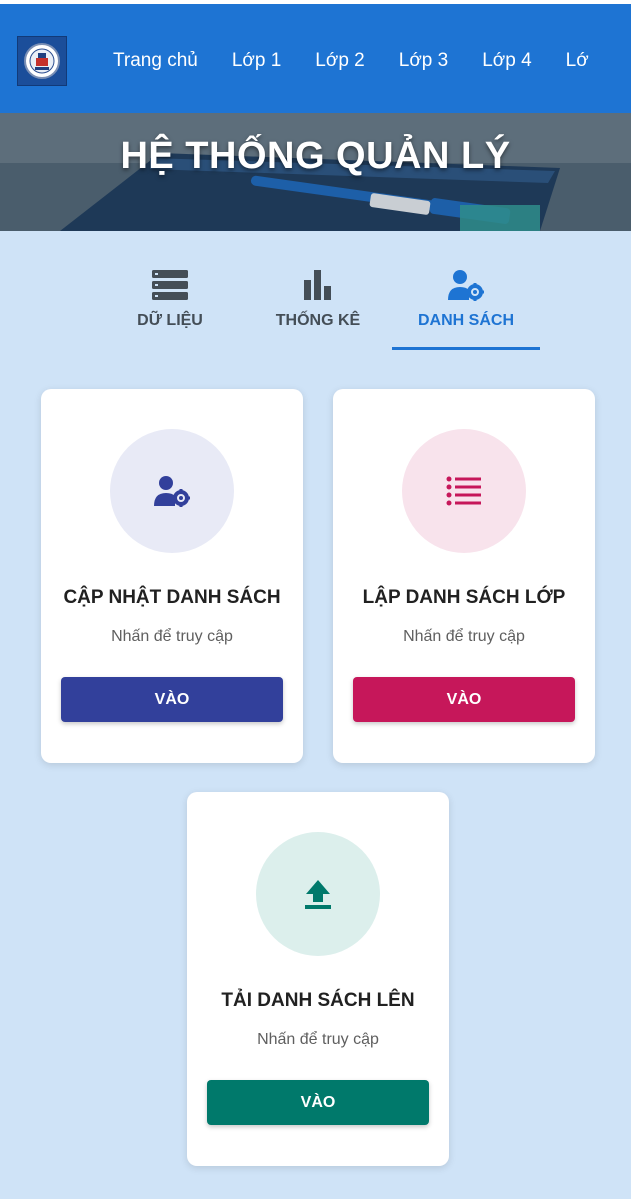  I want to click on tab-du-lieu-label: DỮ LIỆU, so click(170, 320).